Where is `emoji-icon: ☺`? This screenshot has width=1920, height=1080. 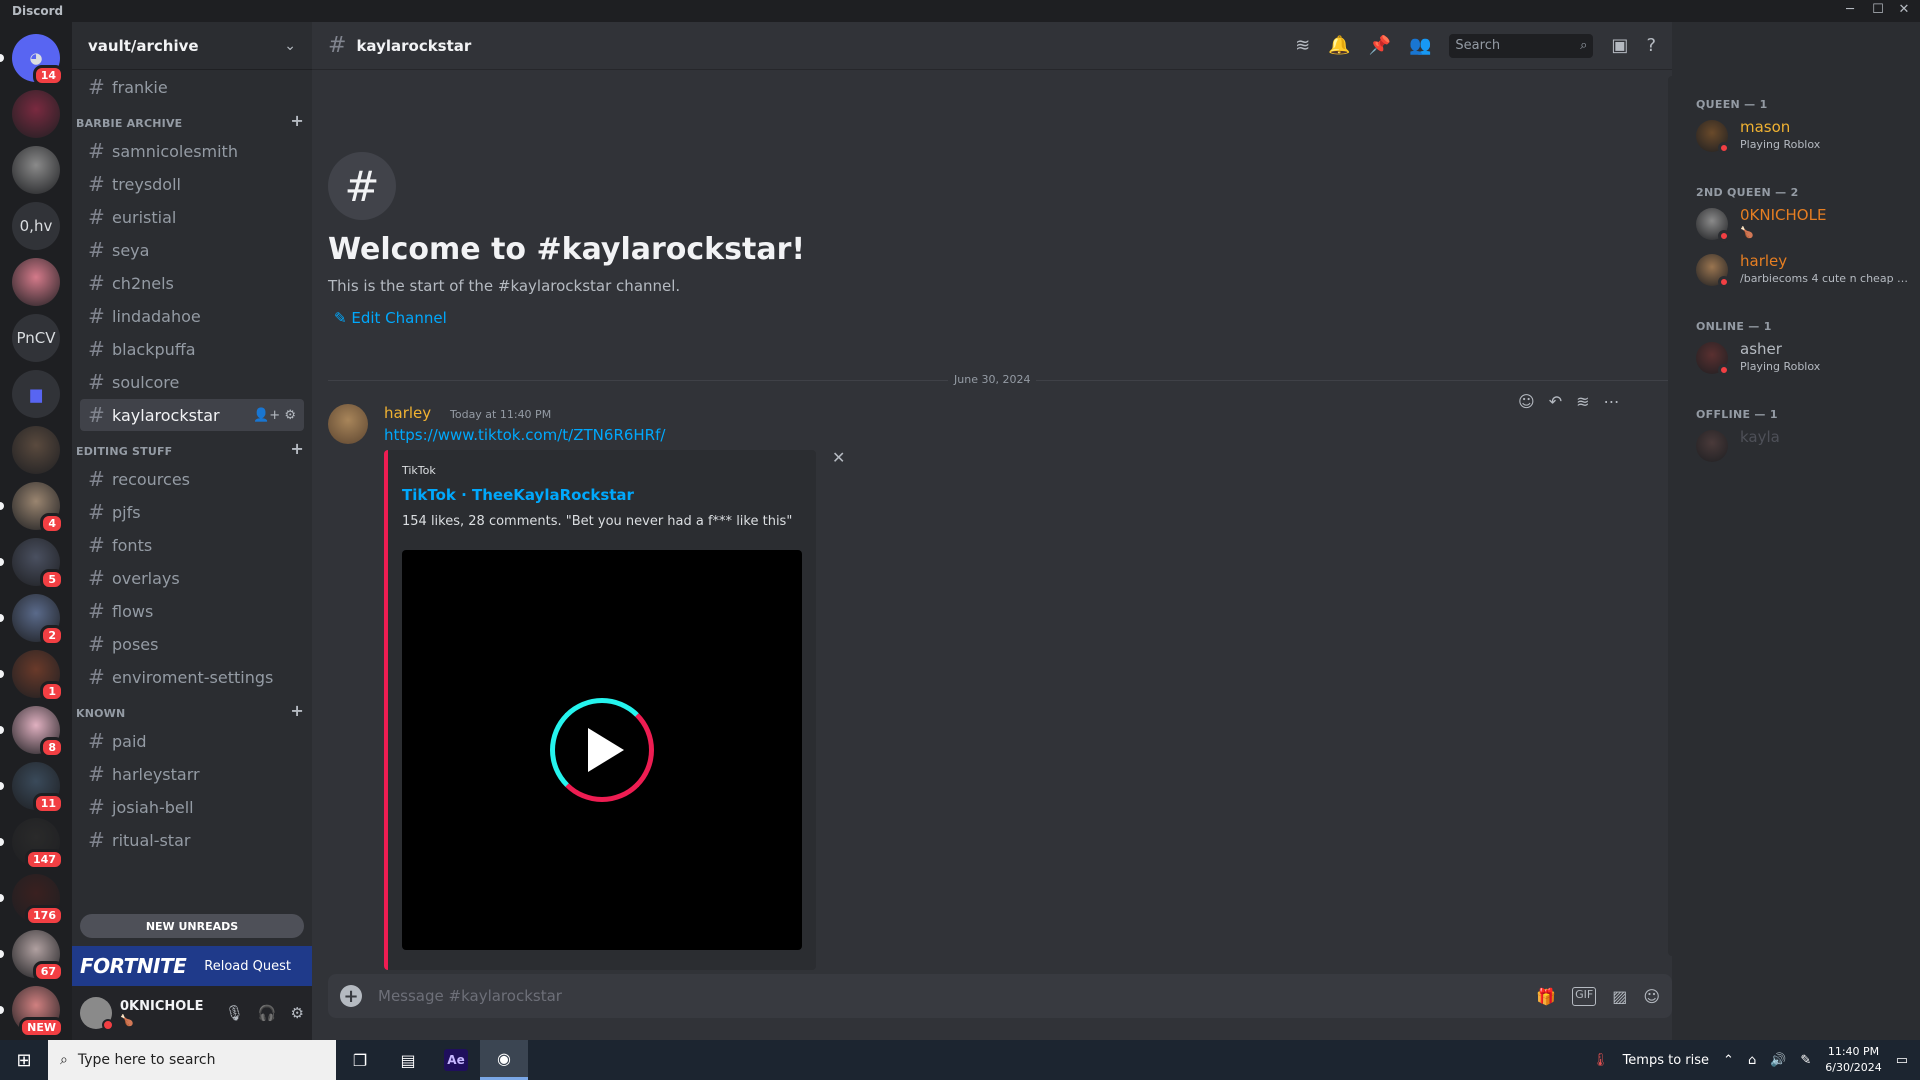 emoji-icon: ☺ is located at coordinates (1651, 996).